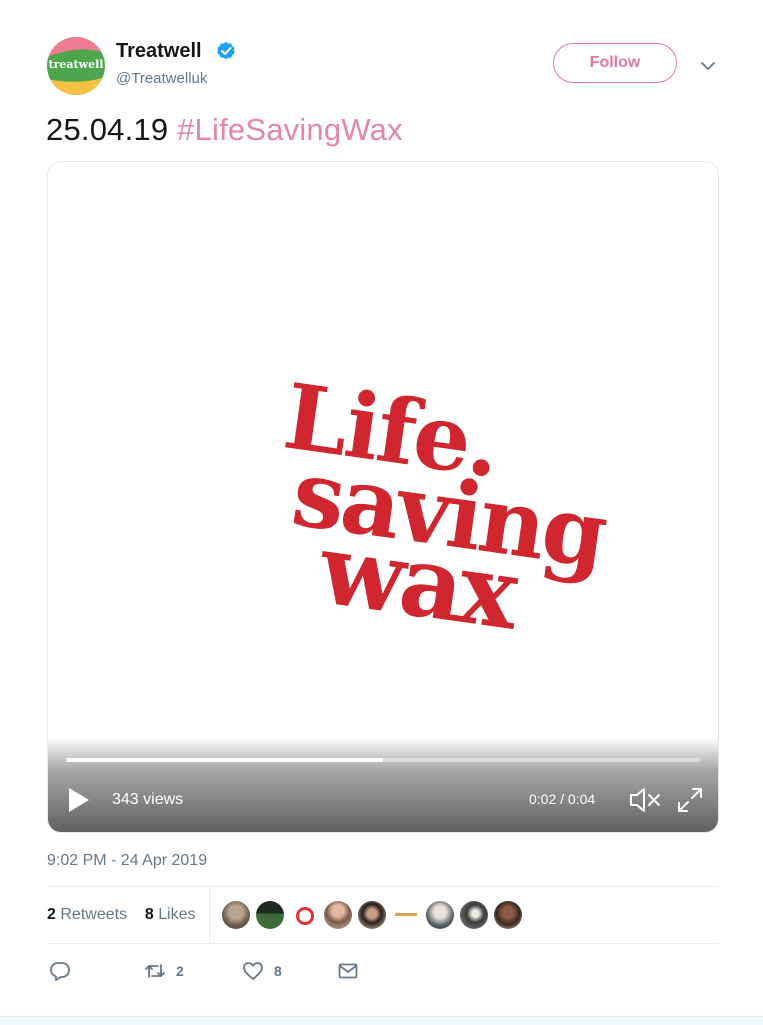 This screenshot has height=1025, width=763. What do you see at coordinates (159, 51) in the screenshot?
I see `author-name: Treatwell` at bounding box center [159, 51].